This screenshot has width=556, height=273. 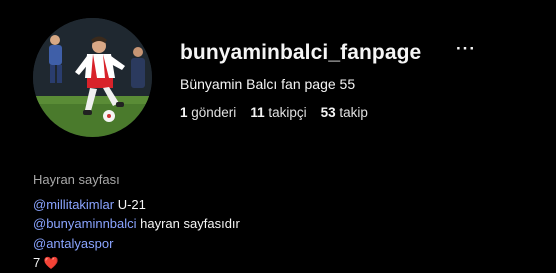 I want to click on more-horizontal-icon: ···, so click(x=466, y=49).